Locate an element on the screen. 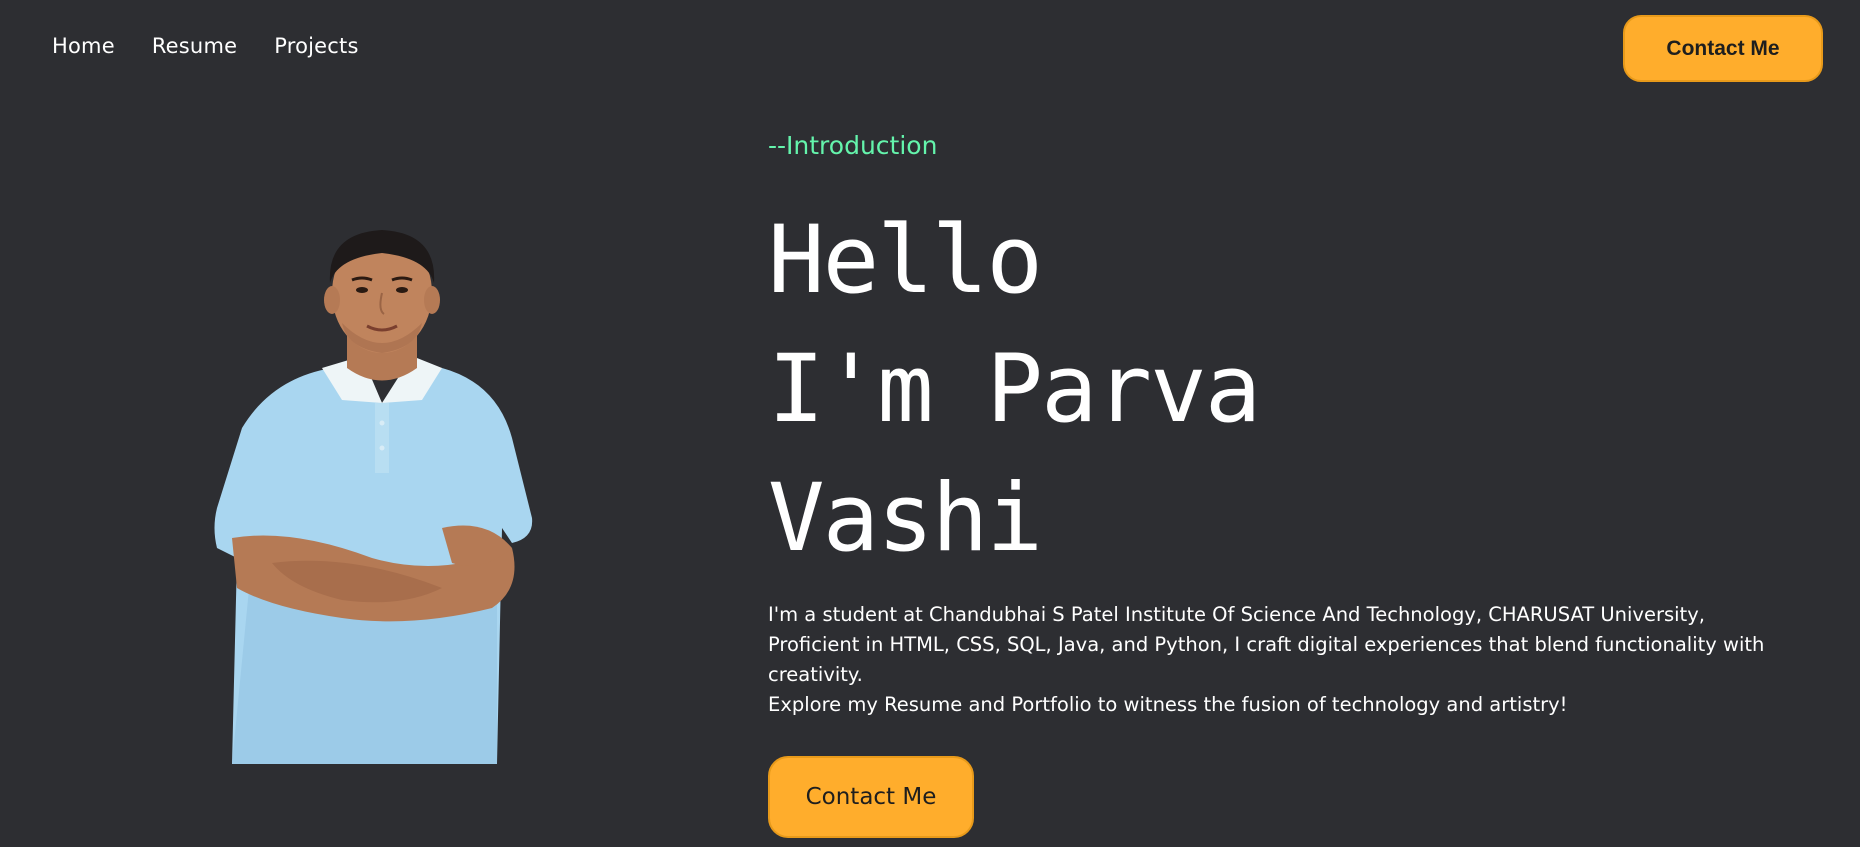  main-nav: Home Resume Projects is located at coordinates (205, 46).